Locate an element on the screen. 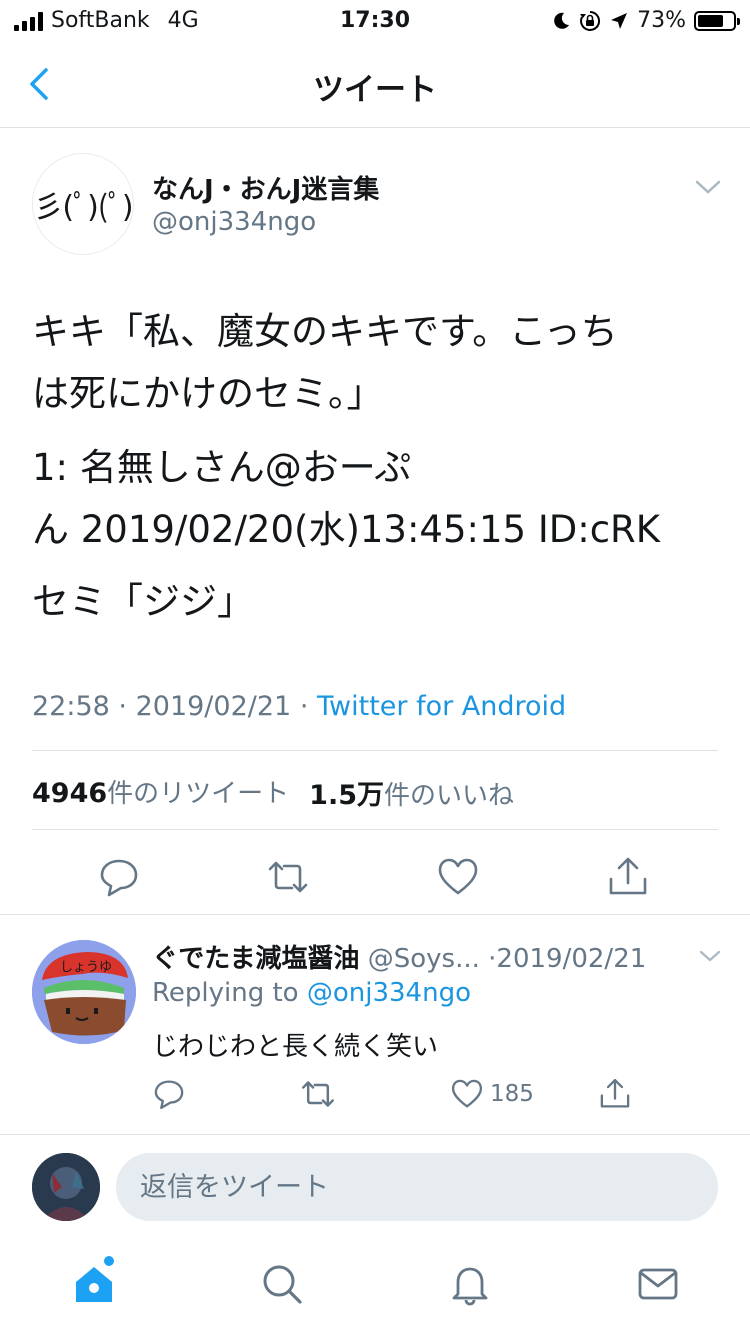 The width and height of the screenshot is (750, 1334). reply-retweet-button is located at coordinates (318, 1094).